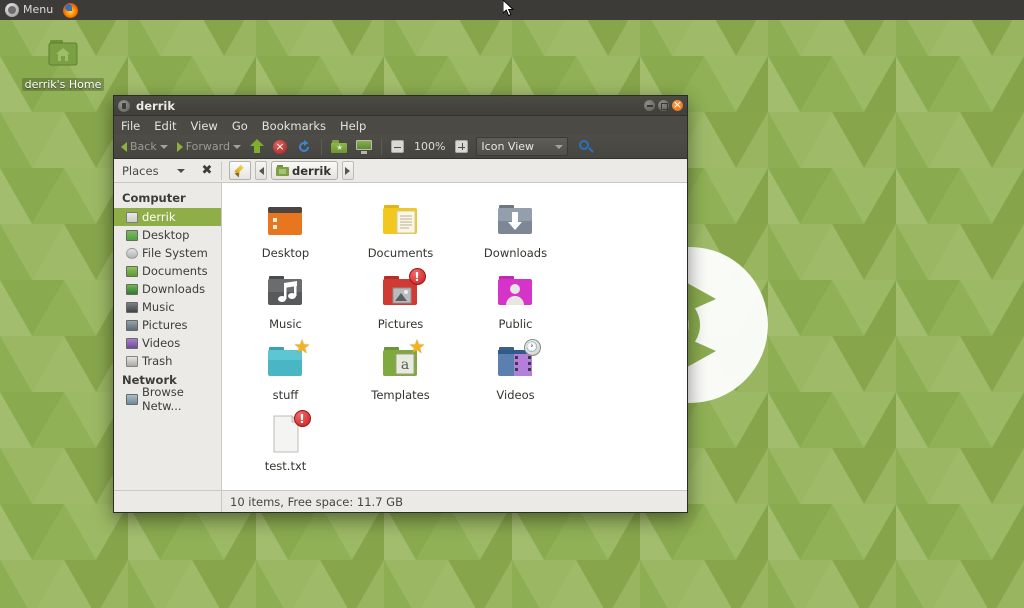  I want to click on forward-button: Forward, so click(209, 147).